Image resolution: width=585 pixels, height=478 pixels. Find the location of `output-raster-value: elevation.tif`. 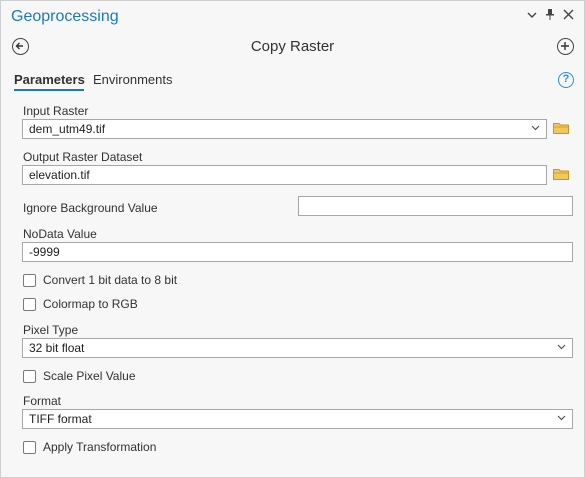

output-raster-value: elevation.tif is located at coordinates (59, 175).